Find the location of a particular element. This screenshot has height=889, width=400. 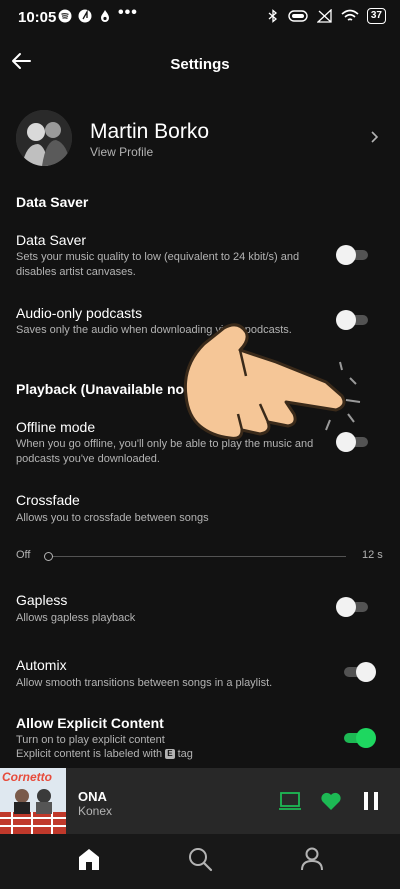

now-playing-artist: Konex is located at coordinates (95, 811).